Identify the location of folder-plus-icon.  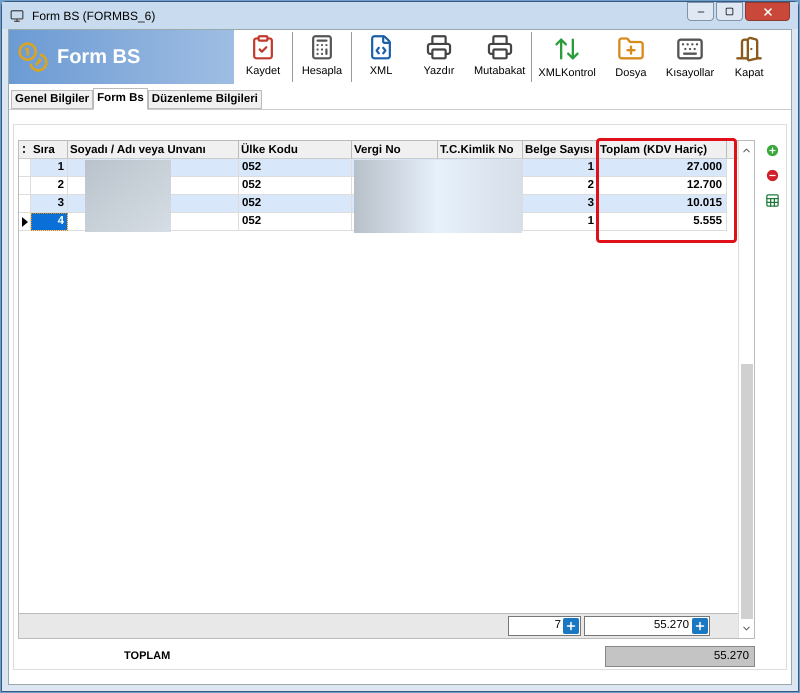
(630, 48).